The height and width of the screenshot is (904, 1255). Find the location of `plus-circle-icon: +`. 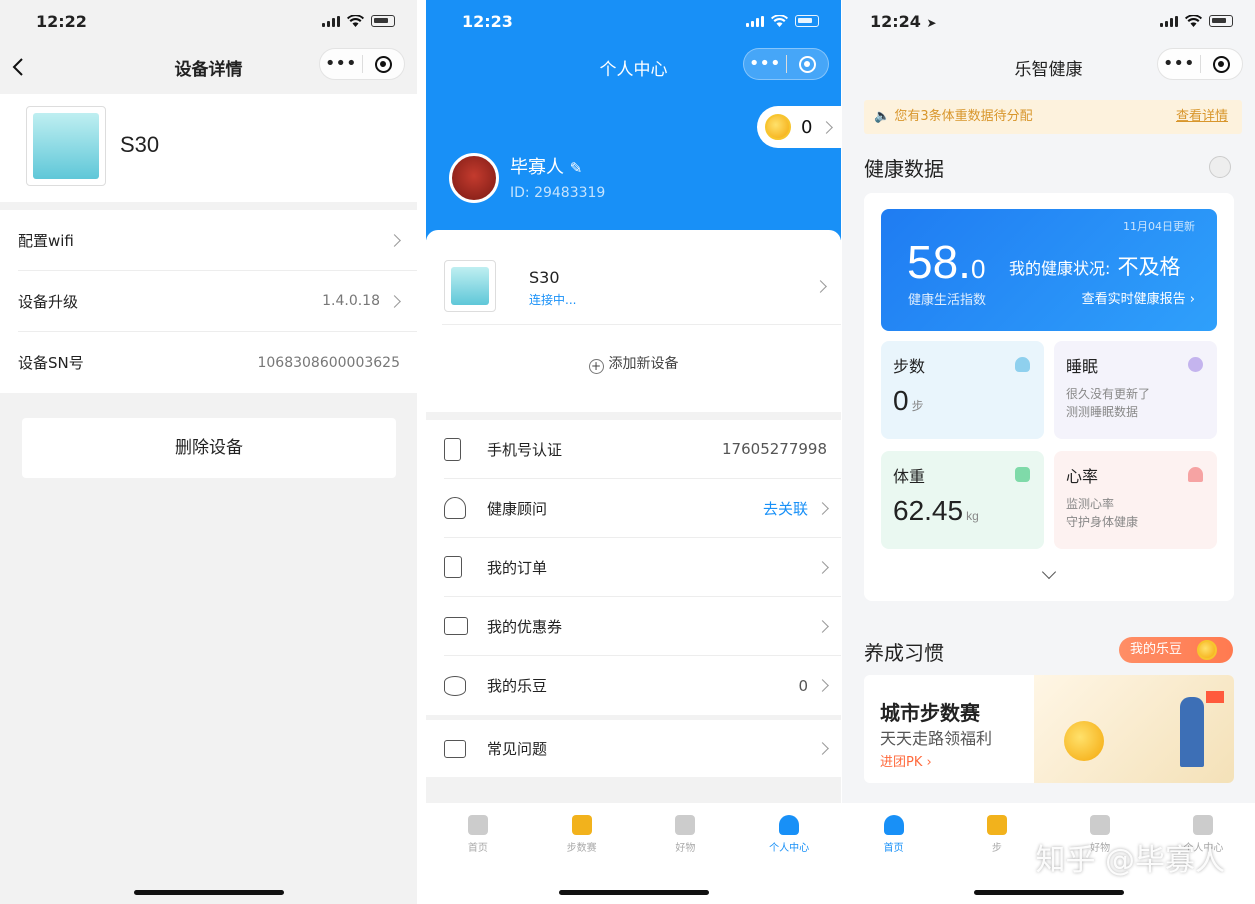

plus-circle-icon: + is located at coordinates (596, 366).